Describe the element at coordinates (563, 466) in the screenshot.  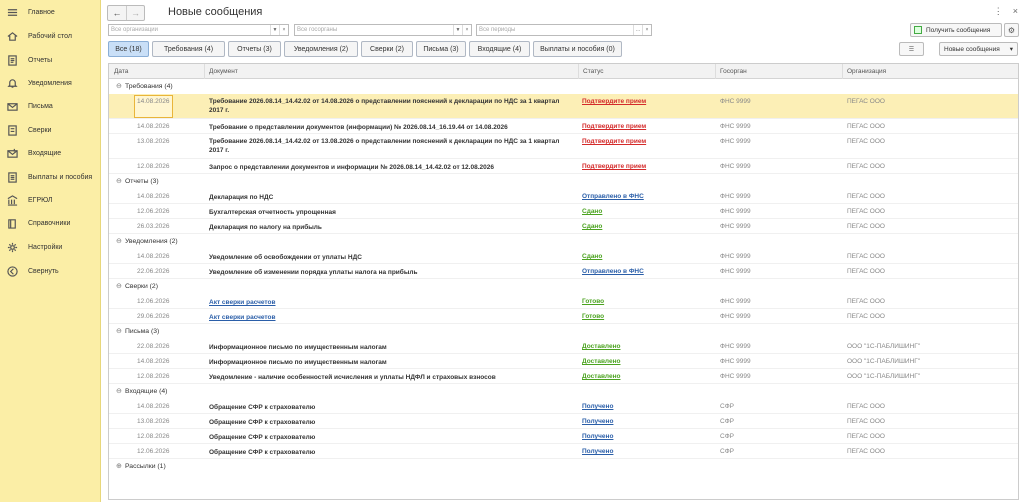
I see `group-row: ⊕ Рассылки (1)` at that location.